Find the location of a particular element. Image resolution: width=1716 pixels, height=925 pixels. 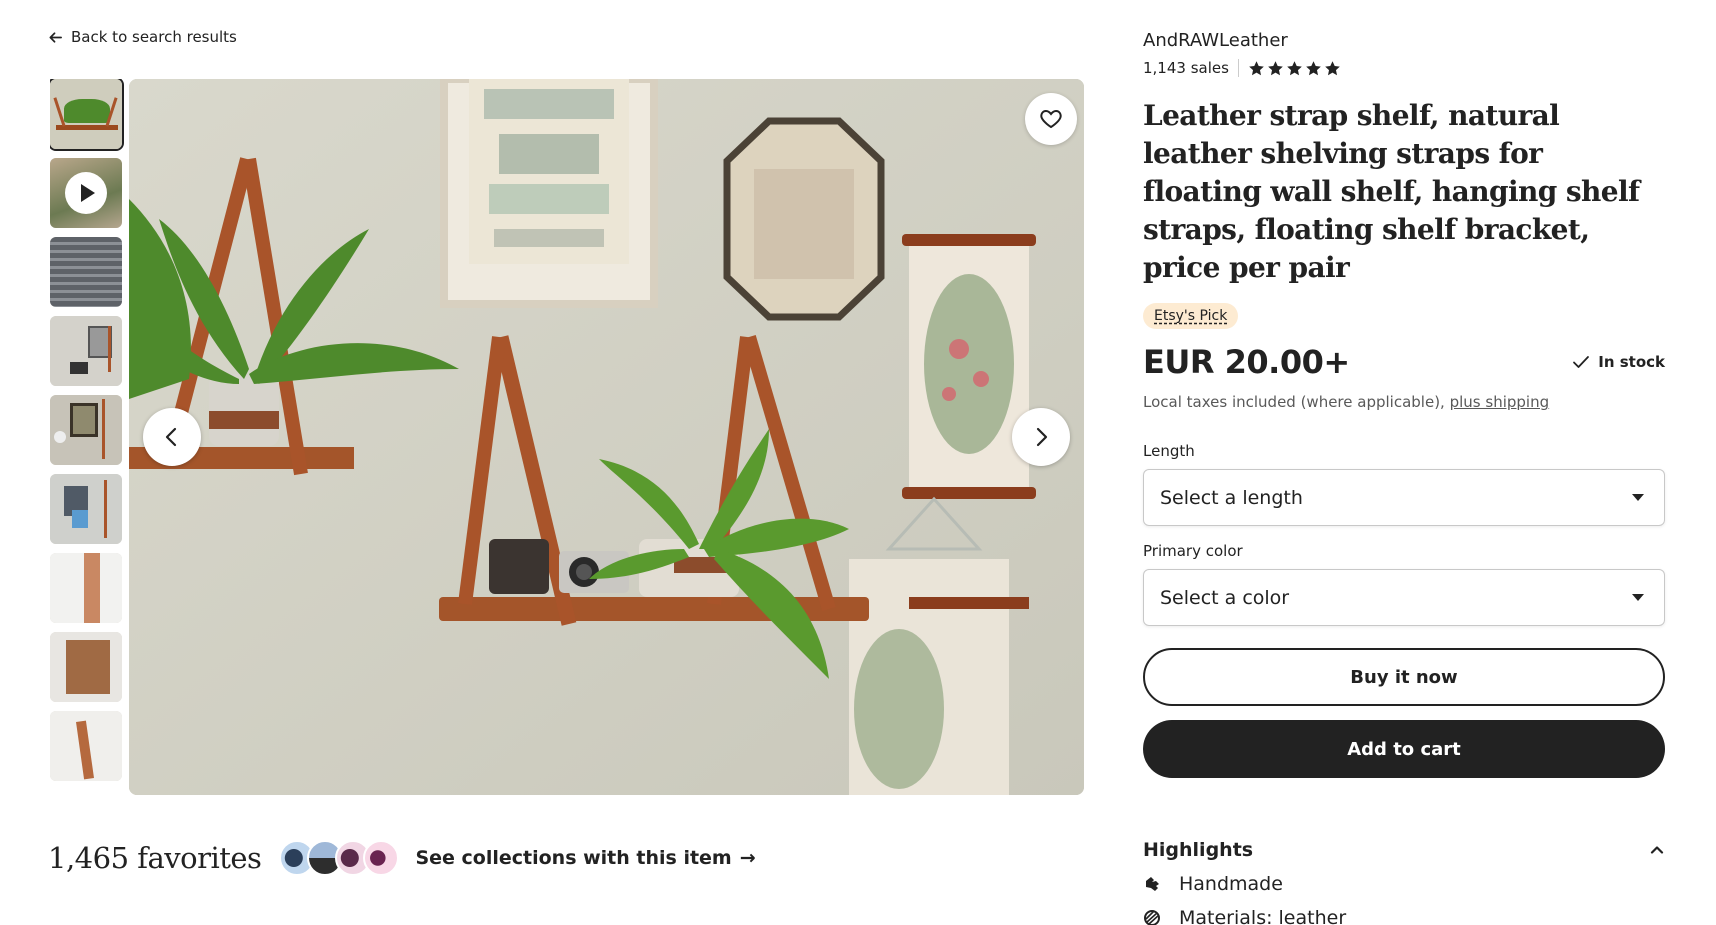

chevron-left-icon is located at coordinates (171, 437).